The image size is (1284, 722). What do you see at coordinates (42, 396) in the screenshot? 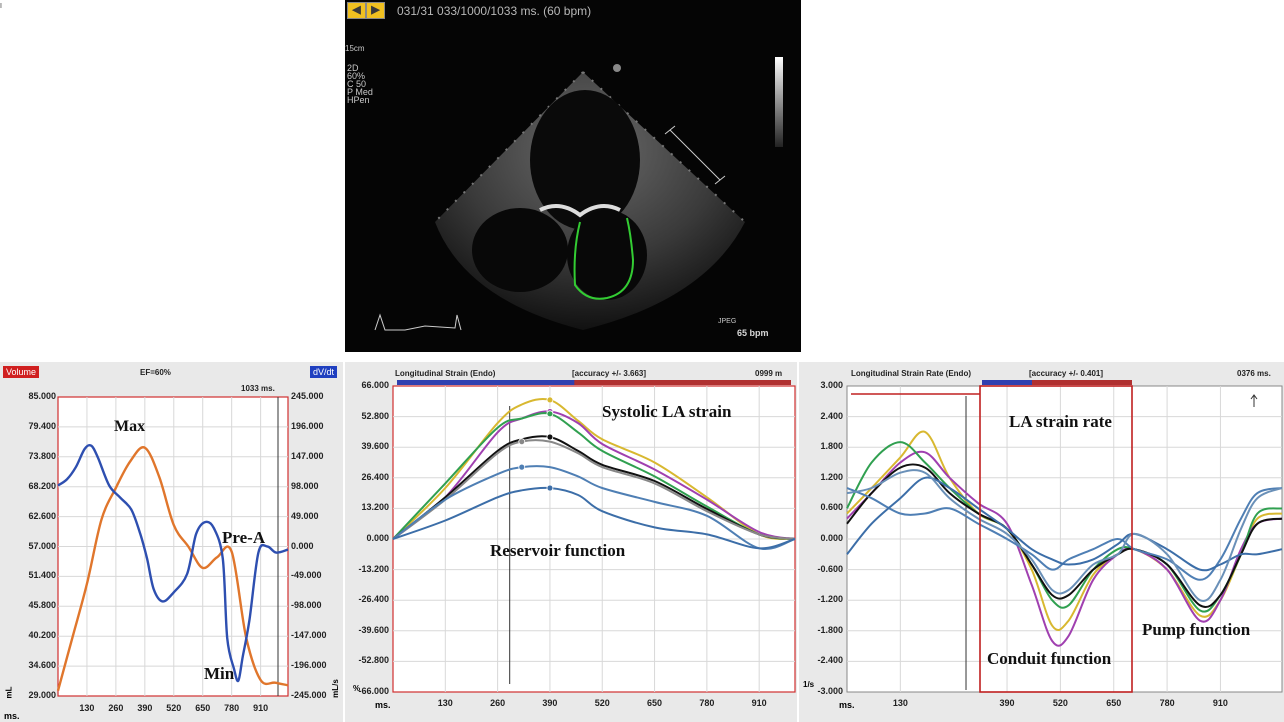
I see `y-tick-left: 85.000` at bounding box center [42, 396].